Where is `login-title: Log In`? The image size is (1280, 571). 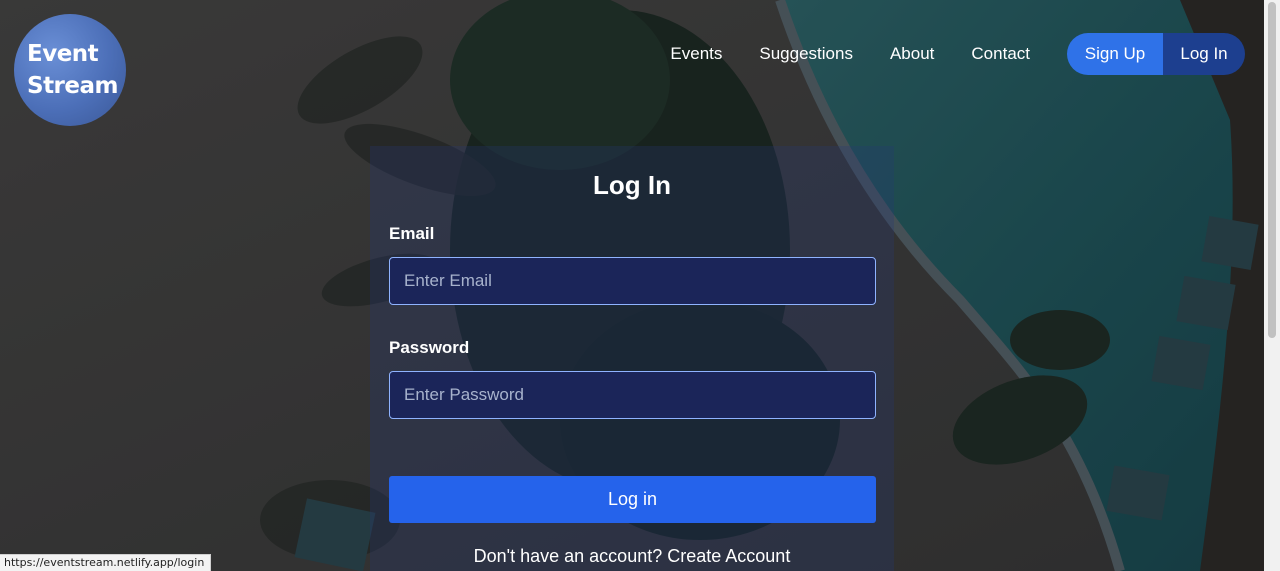
login-title: Log In is located at coordinates (632, 185).